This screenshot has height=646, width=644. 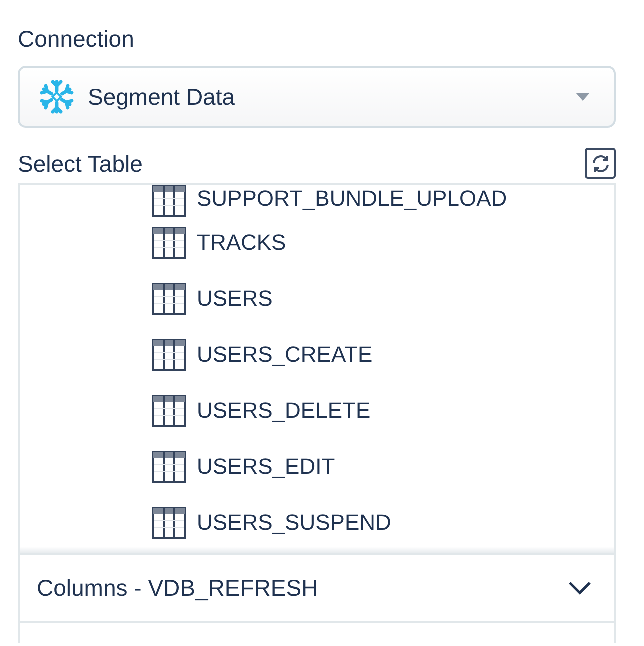 I want to click on snowflake-icon, so click(x=57, y=97).